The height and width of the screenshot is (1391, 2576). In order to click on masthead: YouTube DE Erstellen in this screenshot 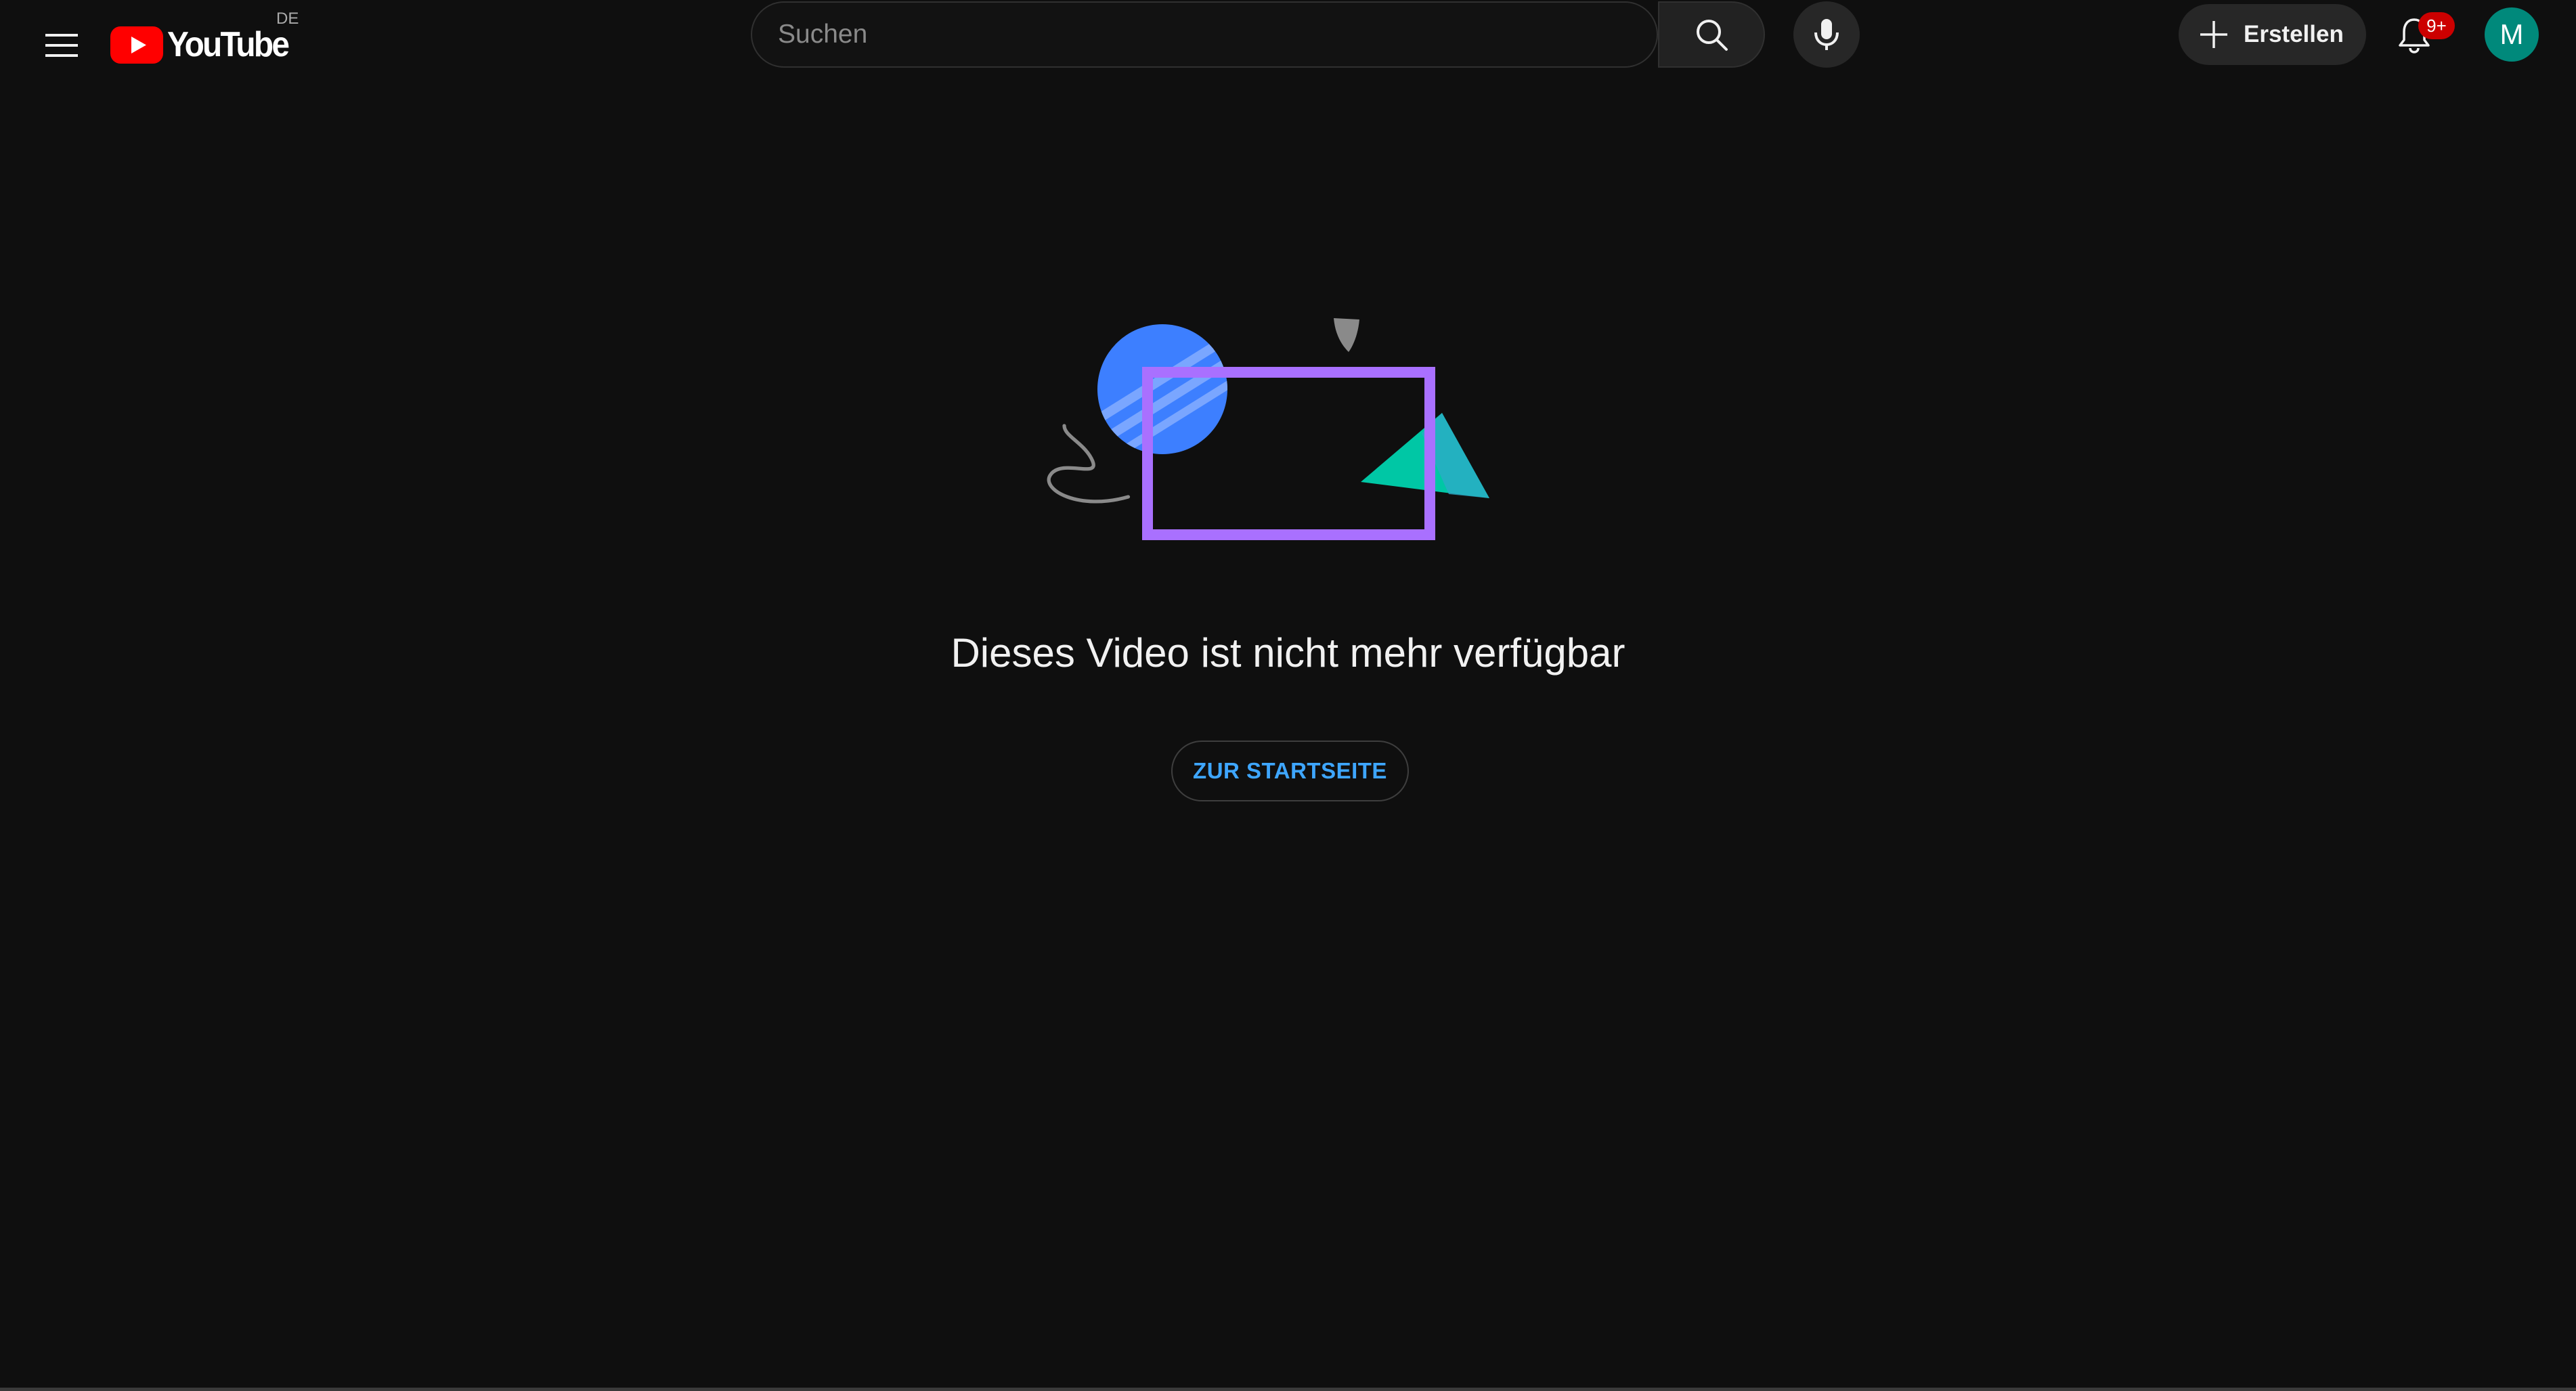, I will do `click(1288, 46)`.